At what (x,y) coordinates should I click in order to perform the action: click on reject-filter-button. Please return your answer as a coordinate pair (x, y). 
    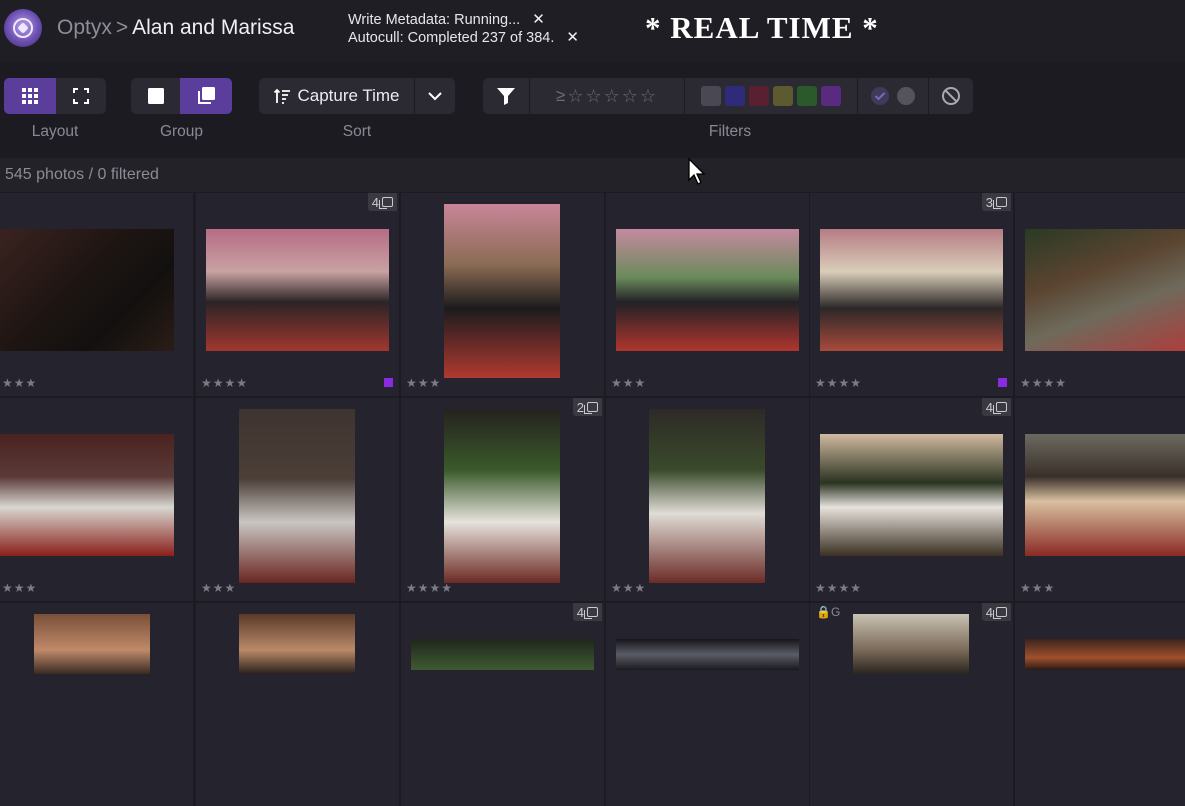
    Looking at the image, I should click on (951, 96).